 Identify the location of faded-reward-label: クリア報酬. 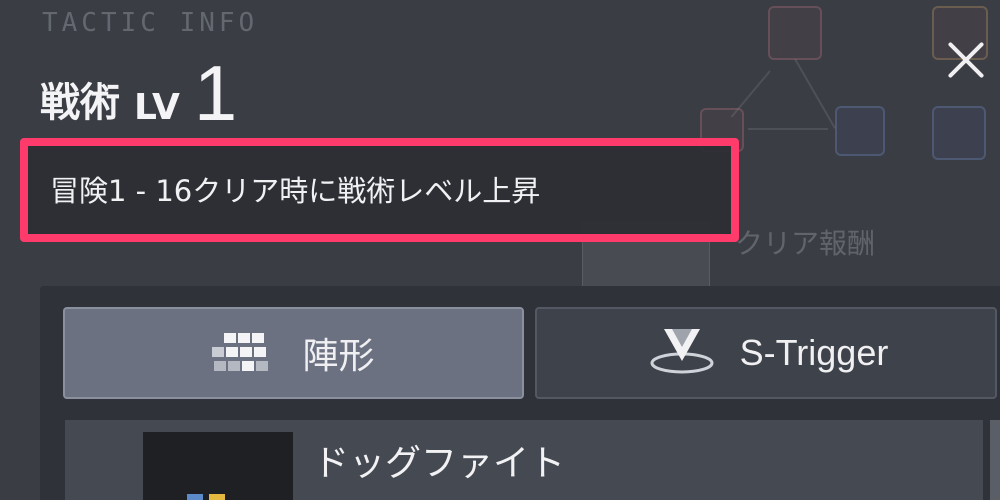
(805, 243).